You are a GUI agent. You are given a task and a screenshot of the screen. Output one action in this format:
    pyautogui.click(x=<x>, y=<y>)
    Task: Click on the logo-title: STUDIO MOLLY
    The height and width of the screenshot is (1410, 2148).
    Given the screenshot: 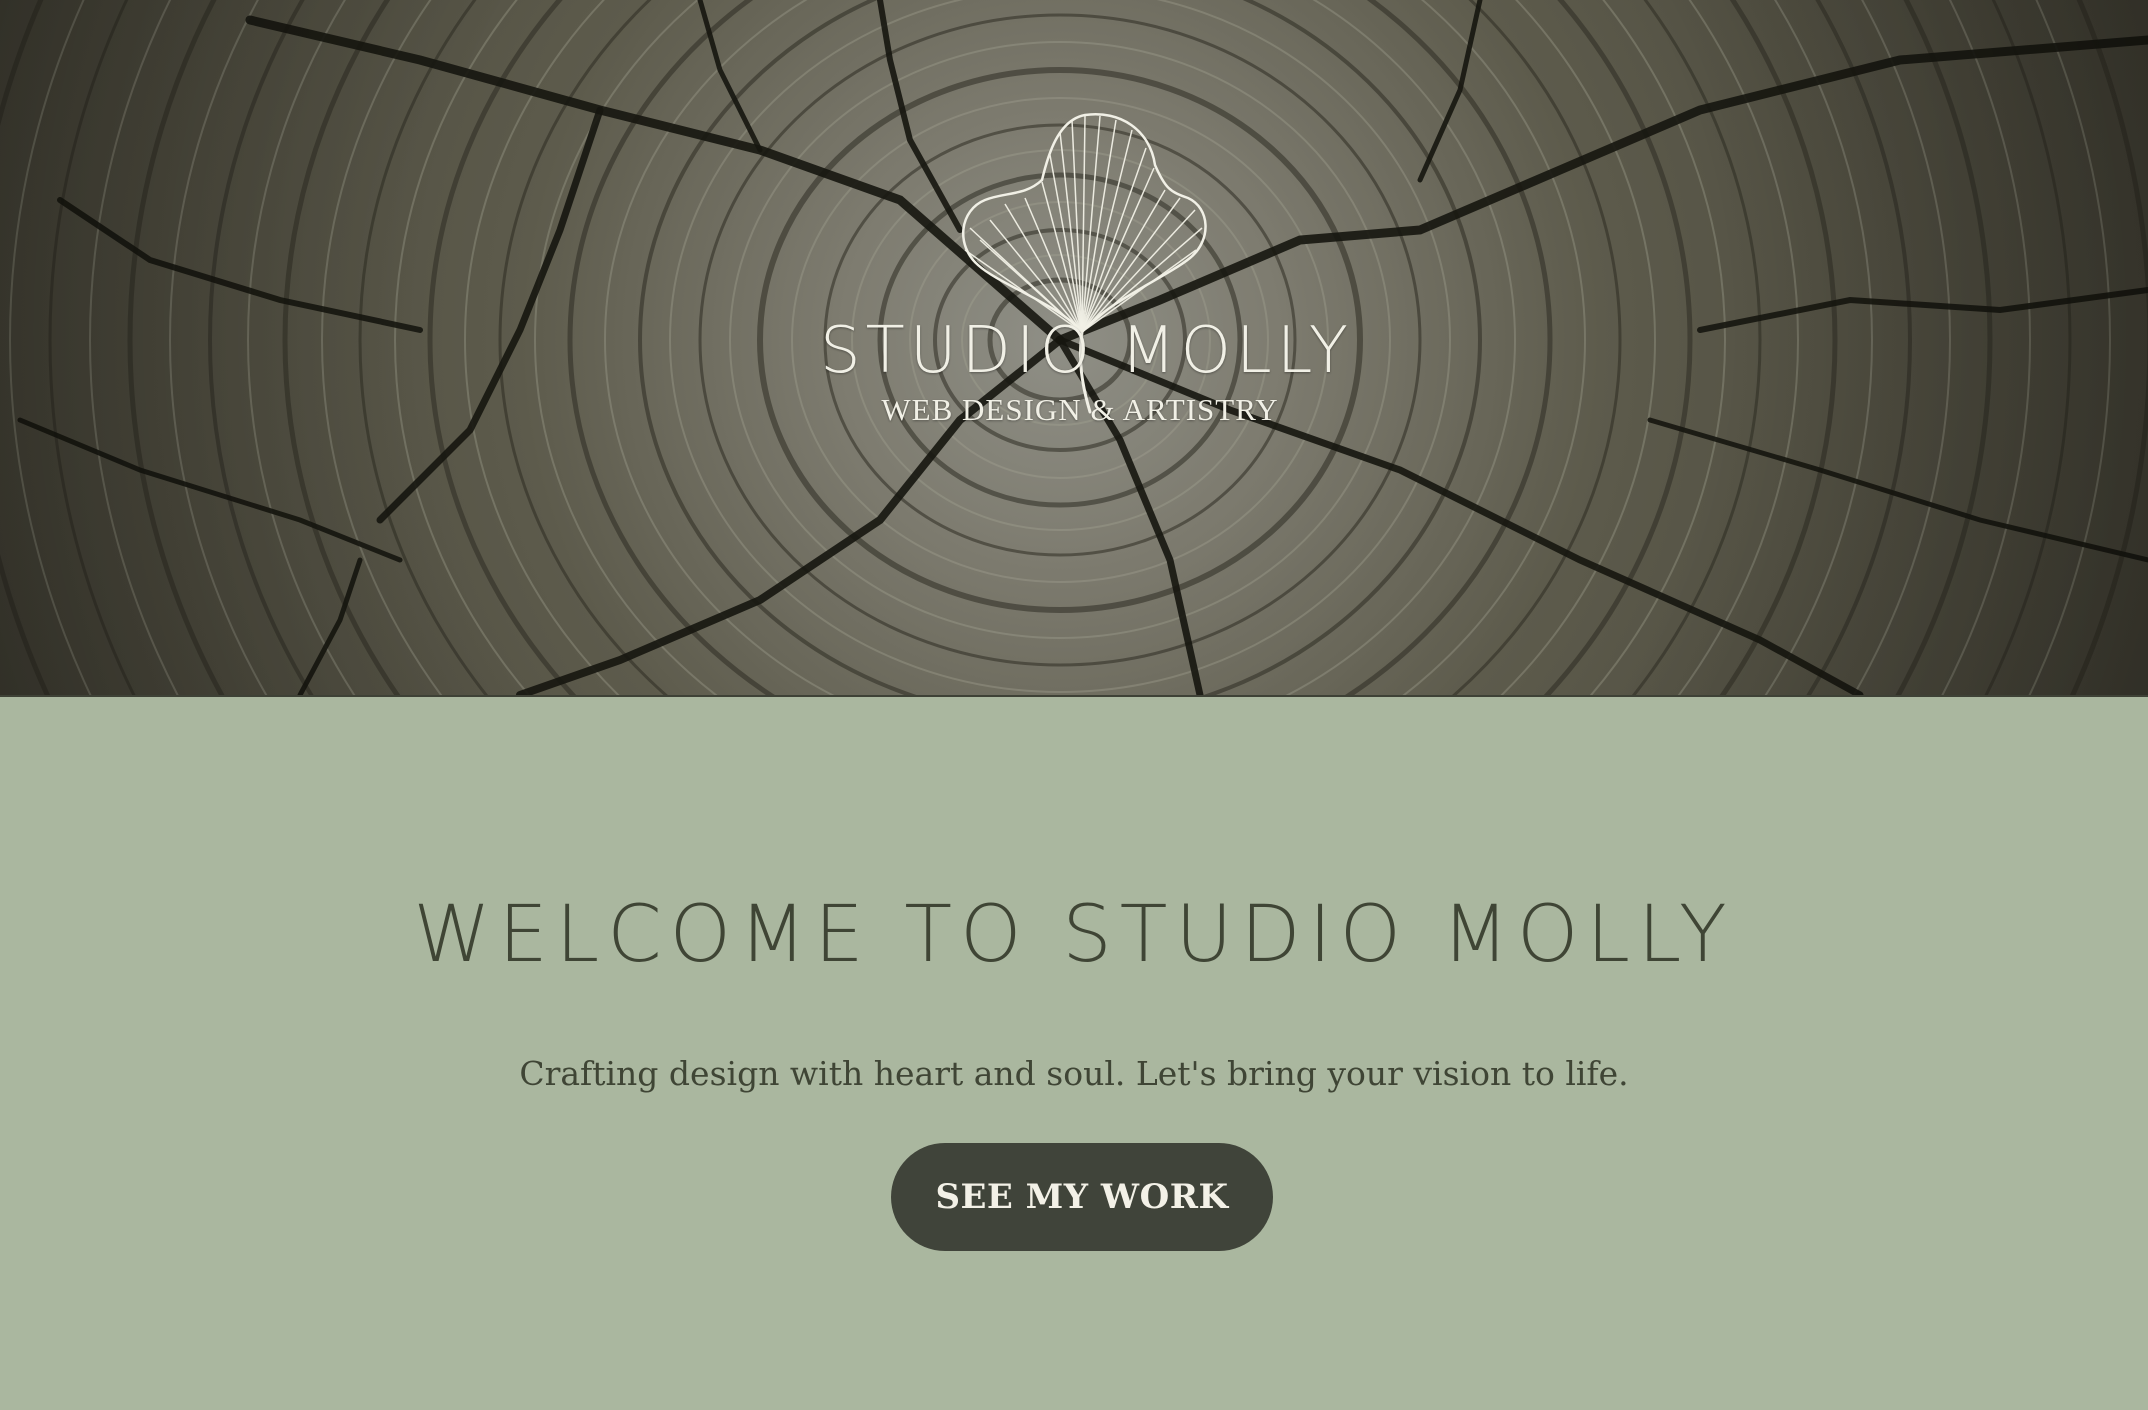 What is the action you would take?
    pyautogui.click(x=1086, y=351)
    